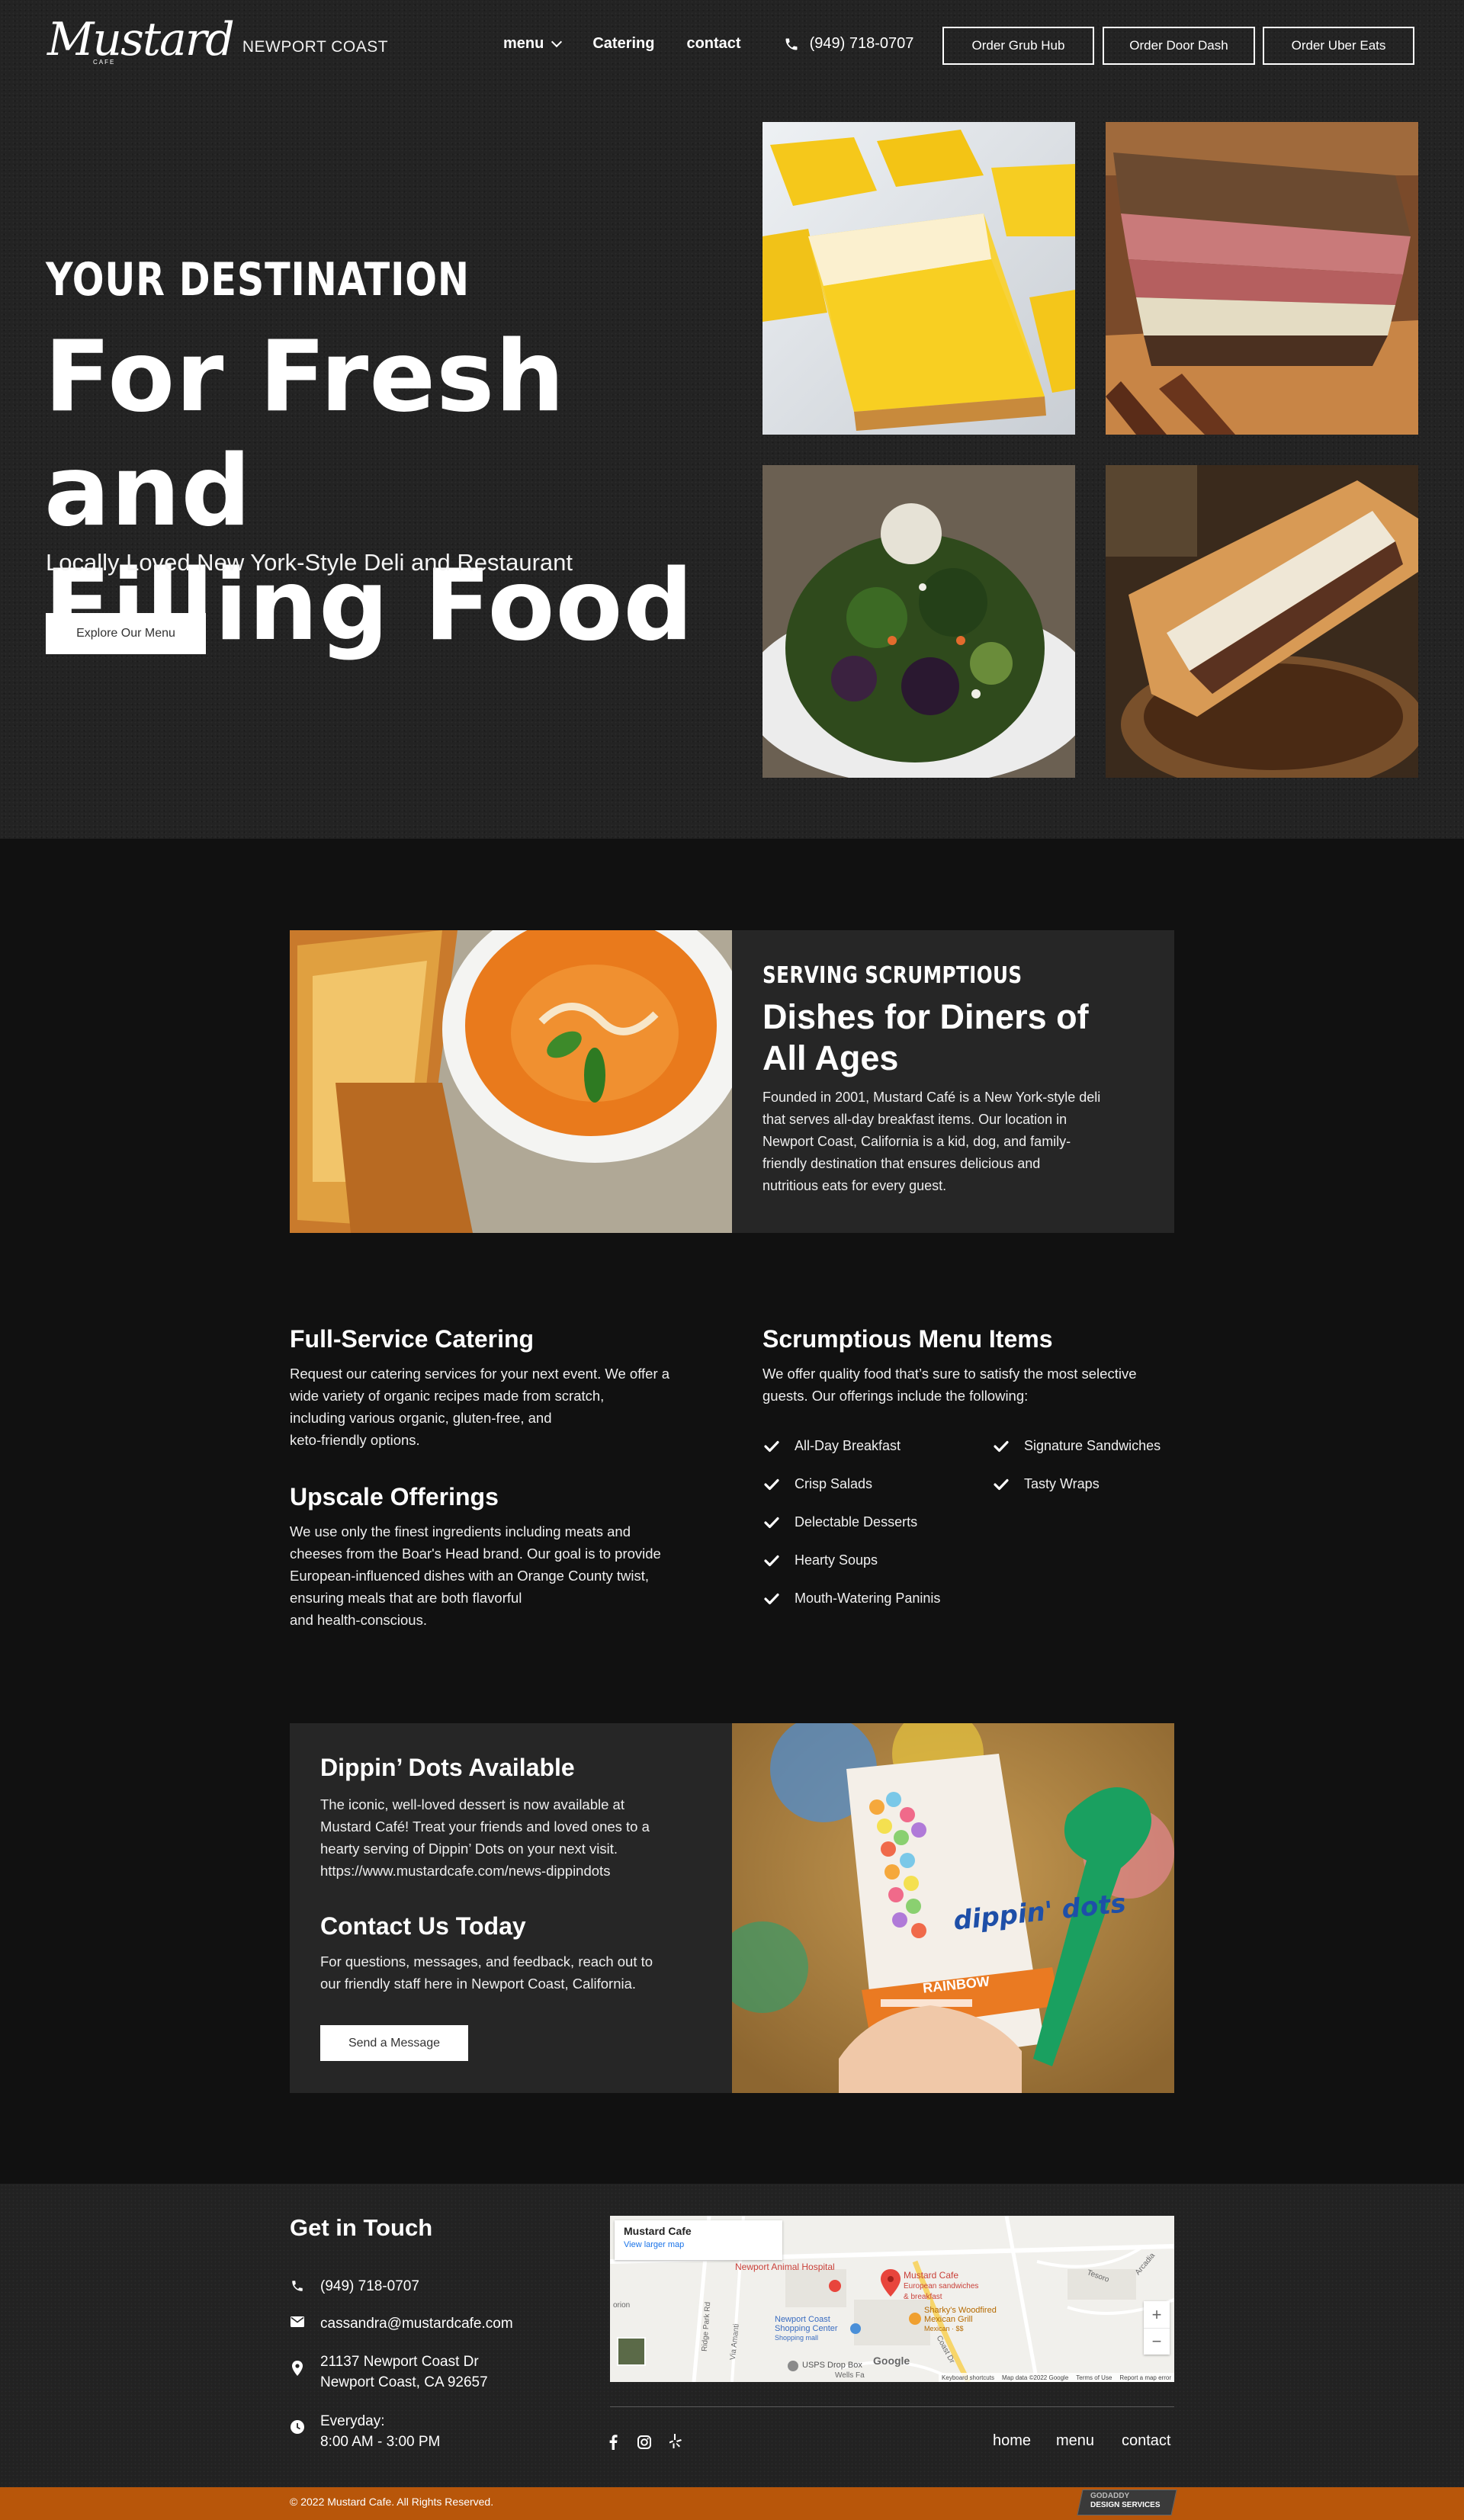  What do you see at coordinates (968, 2377) in the screenshot?
I see `map-keyboard-shortcuts-link: Keyboard shortcuts` at bounding box center [968, 2377].